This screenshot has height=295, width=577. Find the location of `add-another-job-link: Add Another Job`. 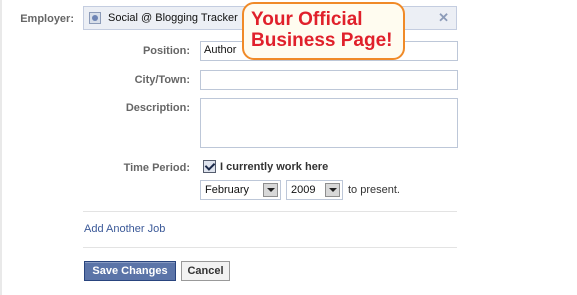

add-another-job-link: Add Another Job is located at coordinates (124, 229).